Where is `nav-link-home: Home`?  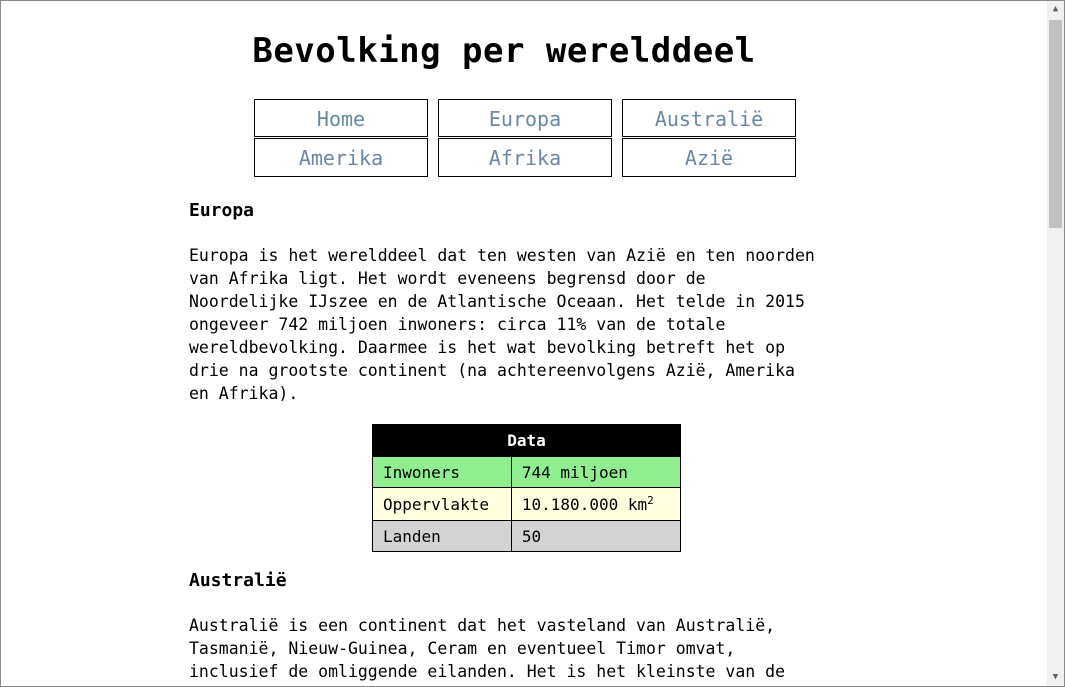 nav-link-home: Home is located at coordinates (341, 118).